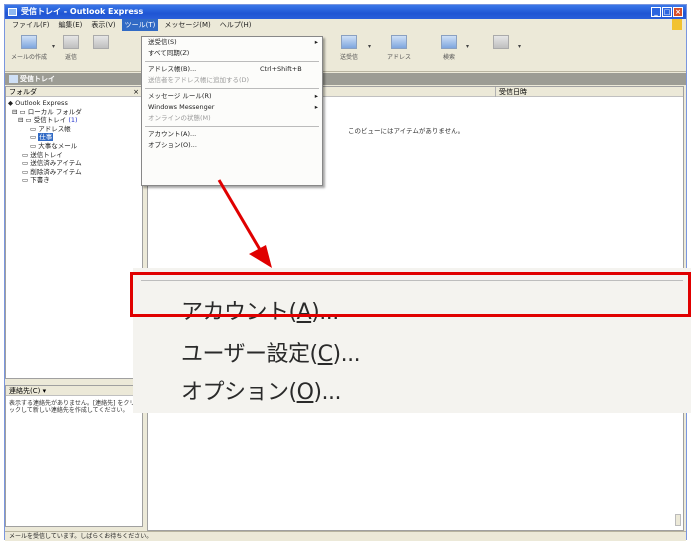 The width and height of the screenshot is (691, 544). What do you see at coordinates (232, 107) in the screenshot?
I see `menu-item-windows-messenger: Windows Messenger ▸` at bounding box center [232, 107].